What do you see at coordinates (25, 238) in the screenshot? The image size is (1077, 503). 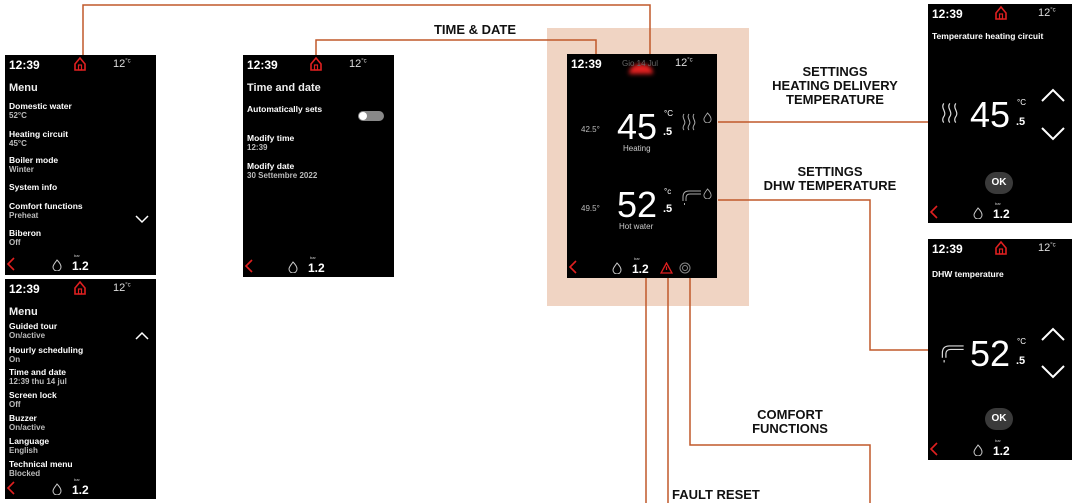 I see `menu-item-biberon: Biberon Off` at bounding box center [25, 238].